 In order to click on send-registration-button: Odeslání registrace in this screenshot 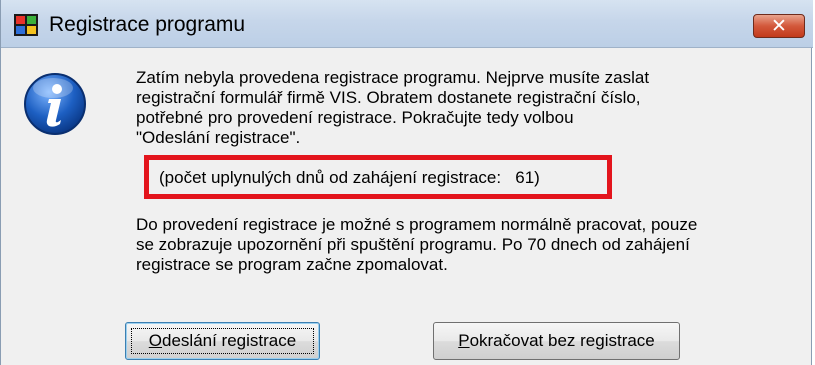, I will do `click(222, 341)`.